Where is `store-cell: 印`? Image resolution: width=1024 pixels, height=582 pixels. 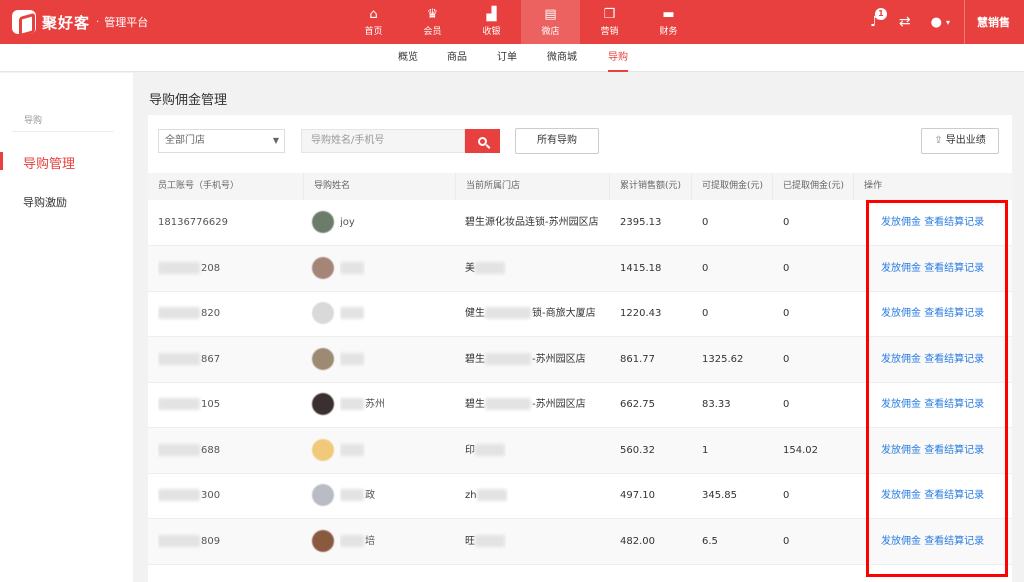 store-cell: 印 is located at coordinates (485, 450).